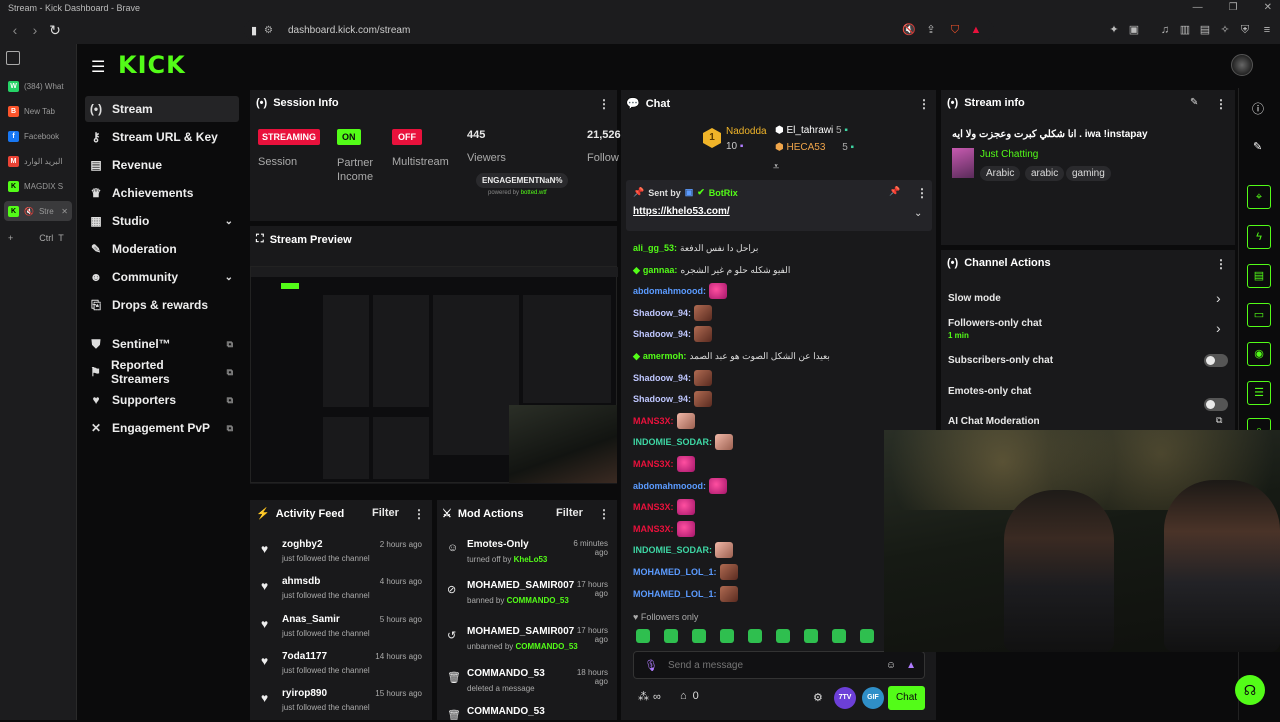 The width and height of the screenshot is (1280, 722). I want to click on tag-pill: gaming, so click(1088, 173).